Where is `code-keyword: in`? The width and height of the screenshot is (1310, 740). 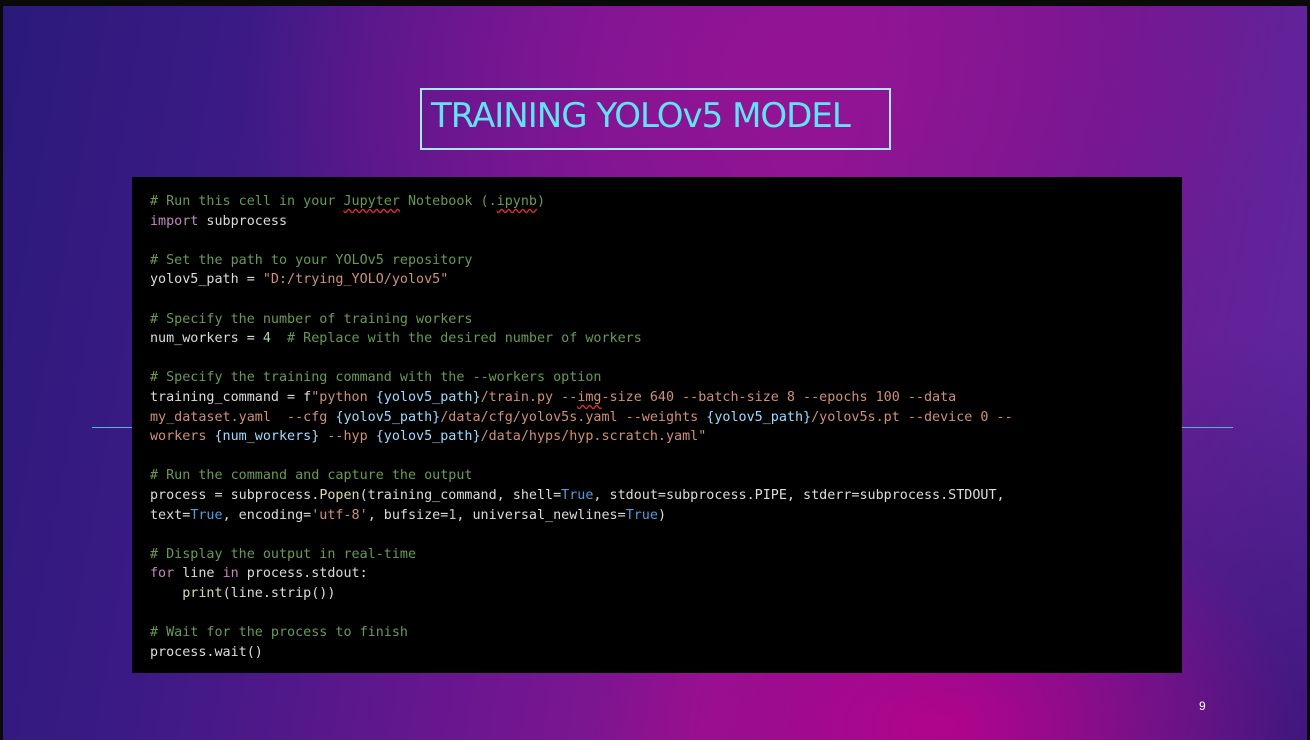 code-keyword: in is located at coordinates (230, 574).